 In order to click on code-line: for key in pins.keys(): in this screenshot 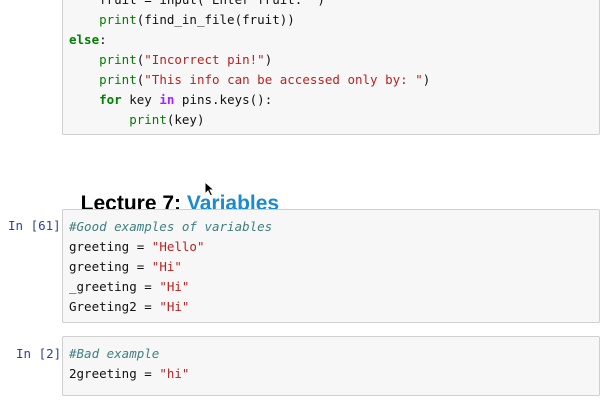, I will do `click(170, 100)`.